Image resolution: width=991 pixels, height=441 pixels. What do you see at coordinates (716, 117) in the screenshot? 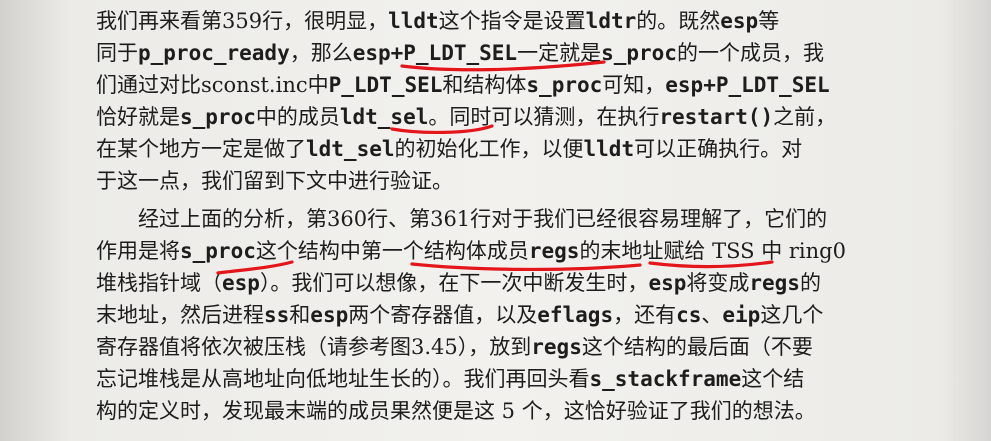
I see `code-identifier: restart()` at bounding box center [716, 117].